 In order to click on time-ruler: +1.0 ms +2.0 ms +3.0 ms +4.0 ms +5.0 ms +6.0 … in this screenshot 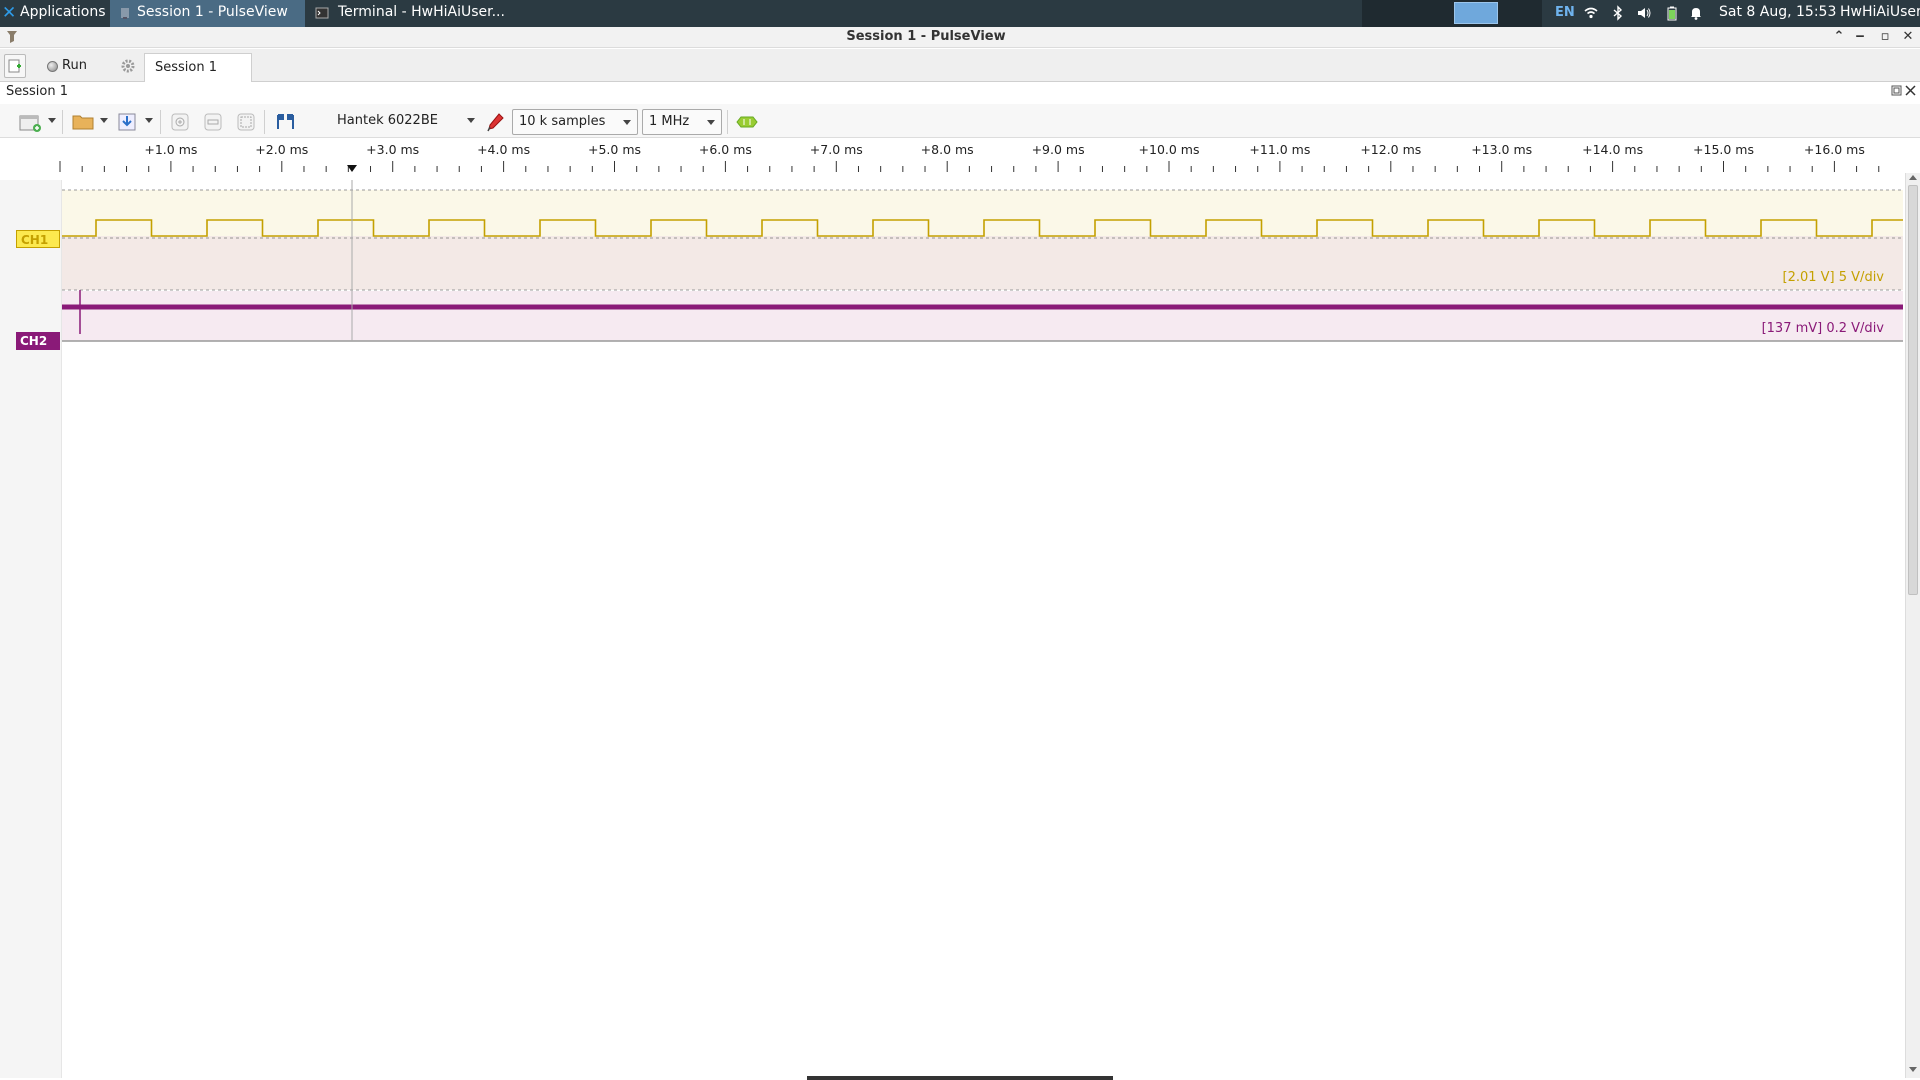, I will do `click(960, 159)`.